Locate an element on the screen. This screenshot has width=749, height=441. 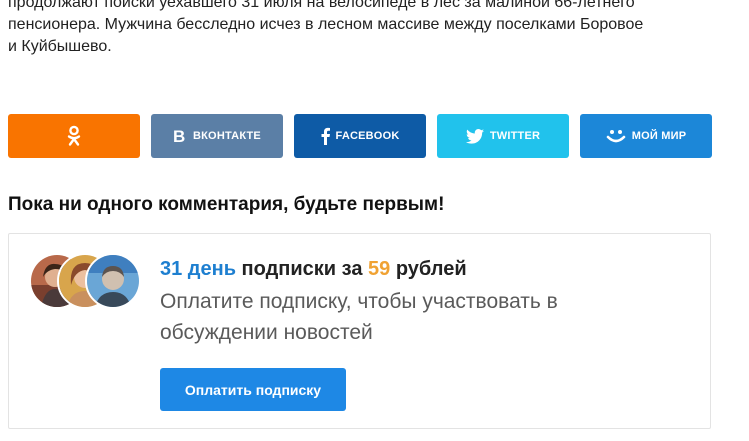
odnoklassniki-icon is located at coordinates (74, 136).